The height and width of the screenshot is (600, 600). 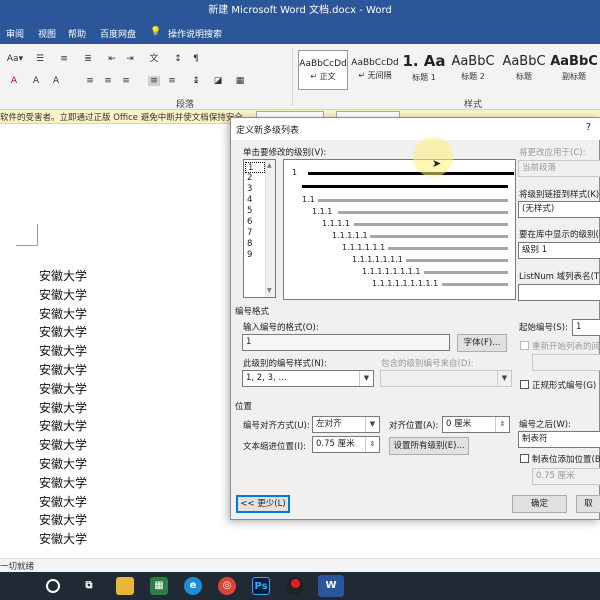 What do you see at coordinates (269, 165) in the screenshot?
I see `scroll-up-icon: ▲` at bounding box center [269, 165].